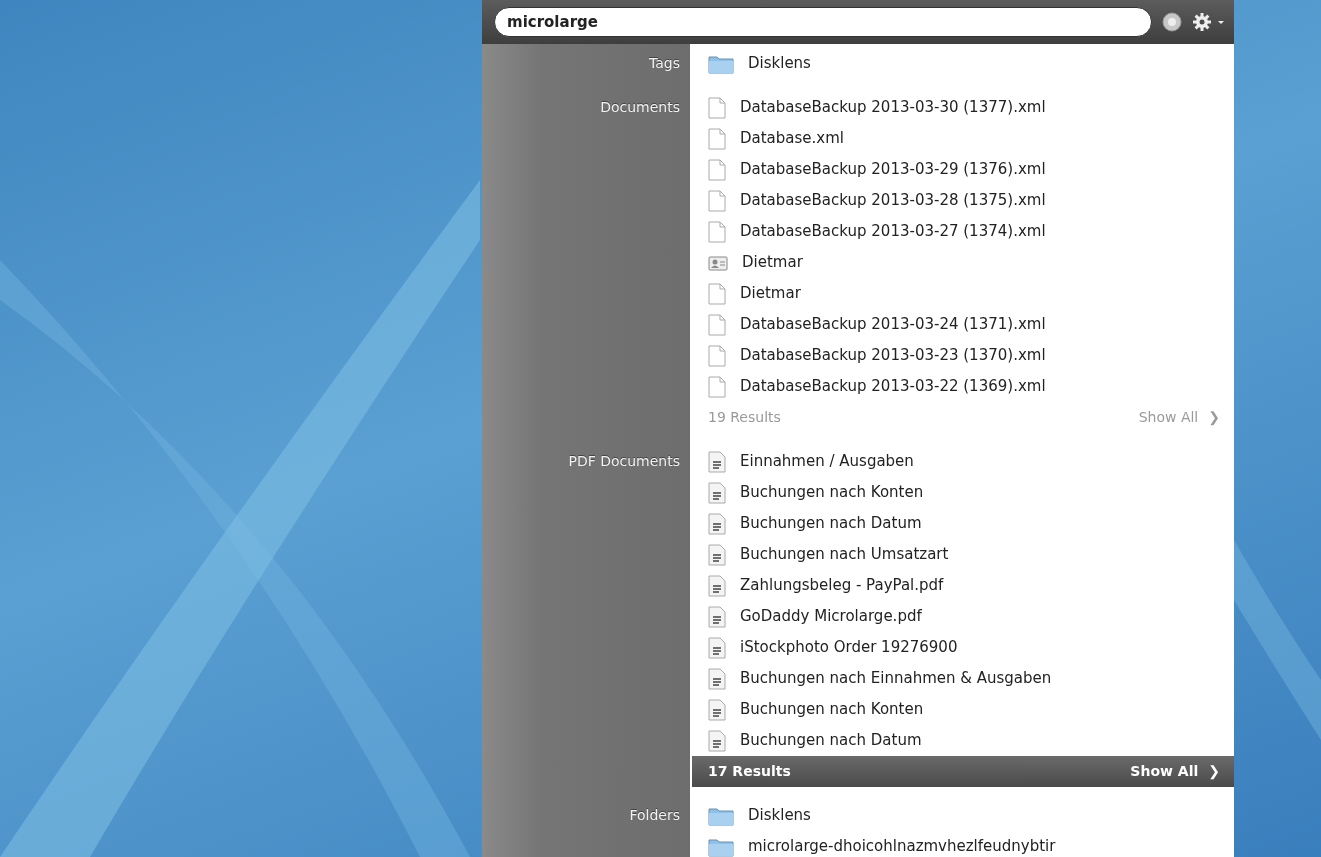 The image size is (1321, 857). What do you see at coordinates (640, 107) in the screenshot?
I see `category-label: Documents` at bounding box center [640, 107].